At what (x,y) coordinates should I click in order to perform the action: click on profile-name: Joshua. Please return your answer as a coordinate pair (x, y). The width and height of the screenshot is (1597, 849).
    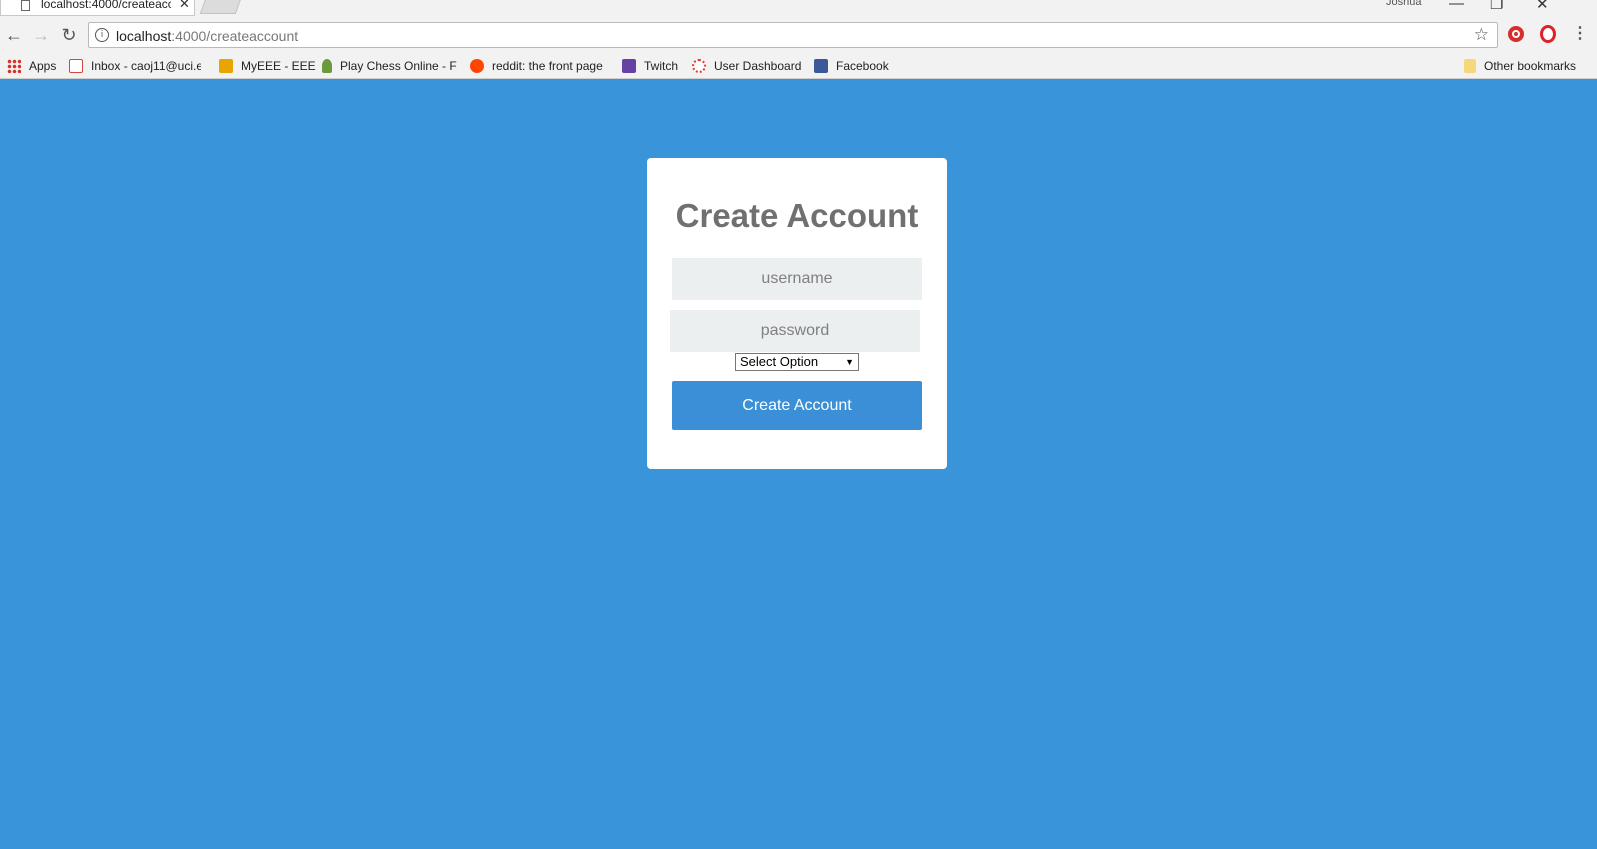
    Looking at the image, I should click on (1403, 4).